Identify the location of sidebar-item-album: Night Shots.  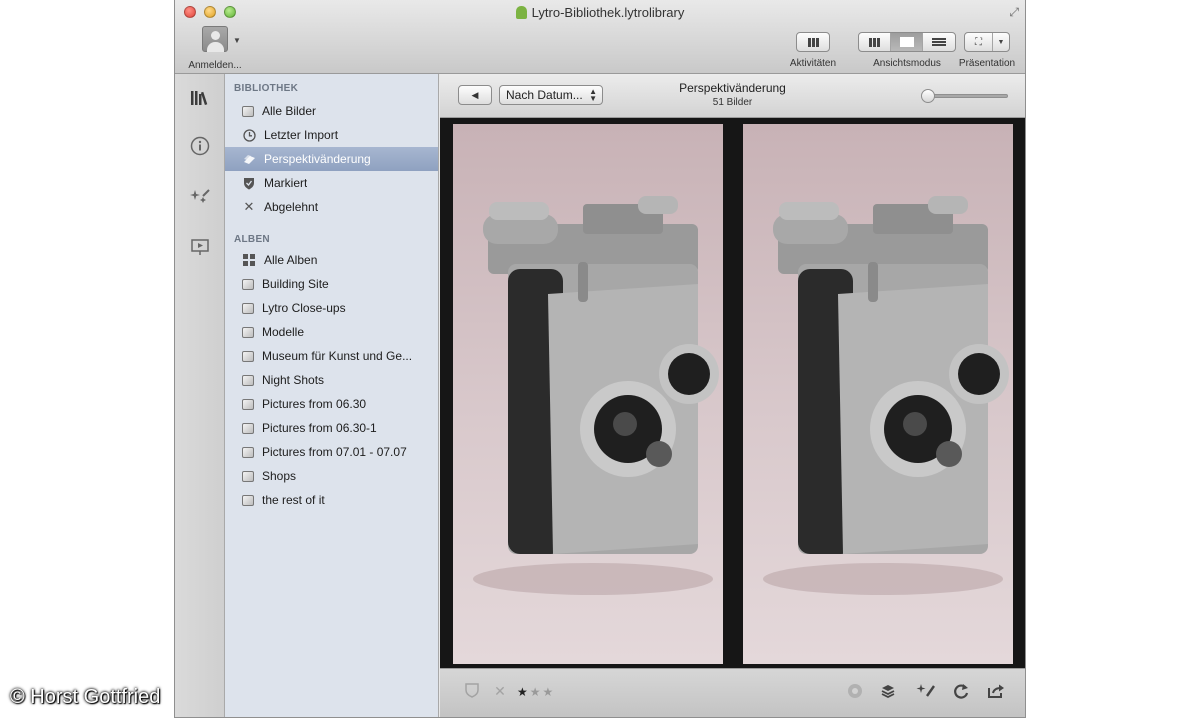
(331, 380).